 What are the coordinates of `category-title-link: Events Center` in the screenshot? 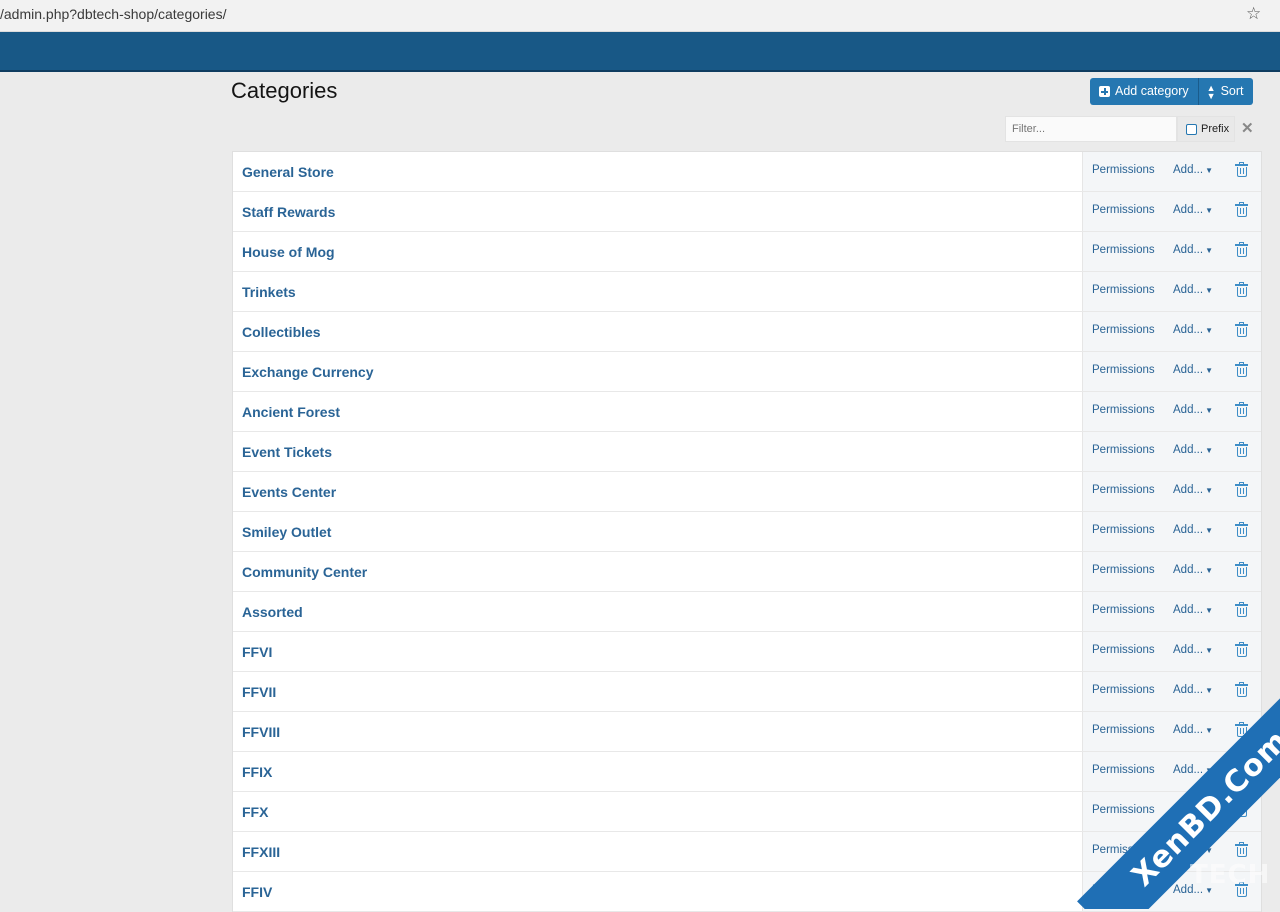 It's located at (657, 492).